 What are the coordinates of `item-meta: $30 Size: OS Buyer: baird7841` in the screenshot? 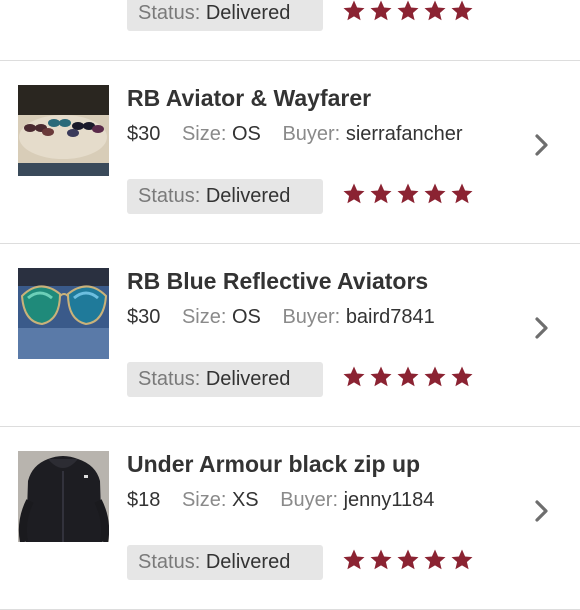 It's located at (281, 317).